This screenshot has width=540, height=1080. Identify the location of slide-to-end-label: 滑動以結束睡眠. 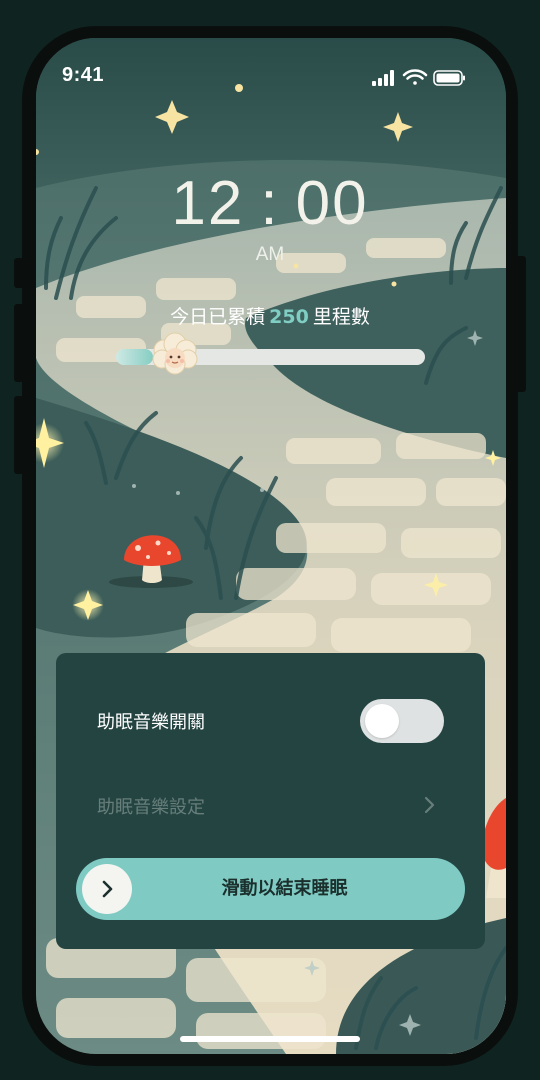
(284, 888).